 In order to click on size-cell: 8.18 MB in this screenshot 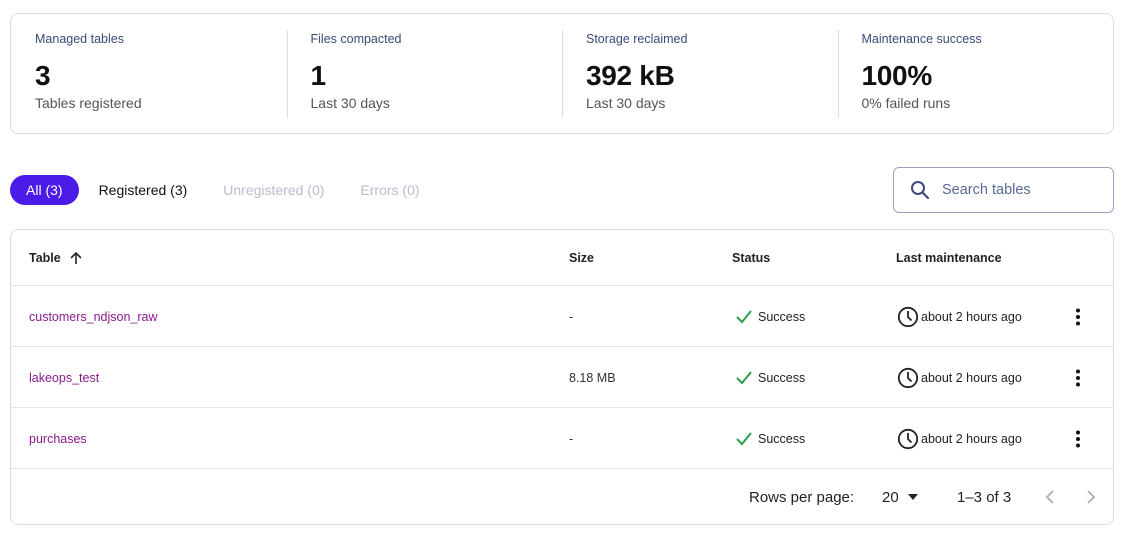, I will do `click(592, 377)`.